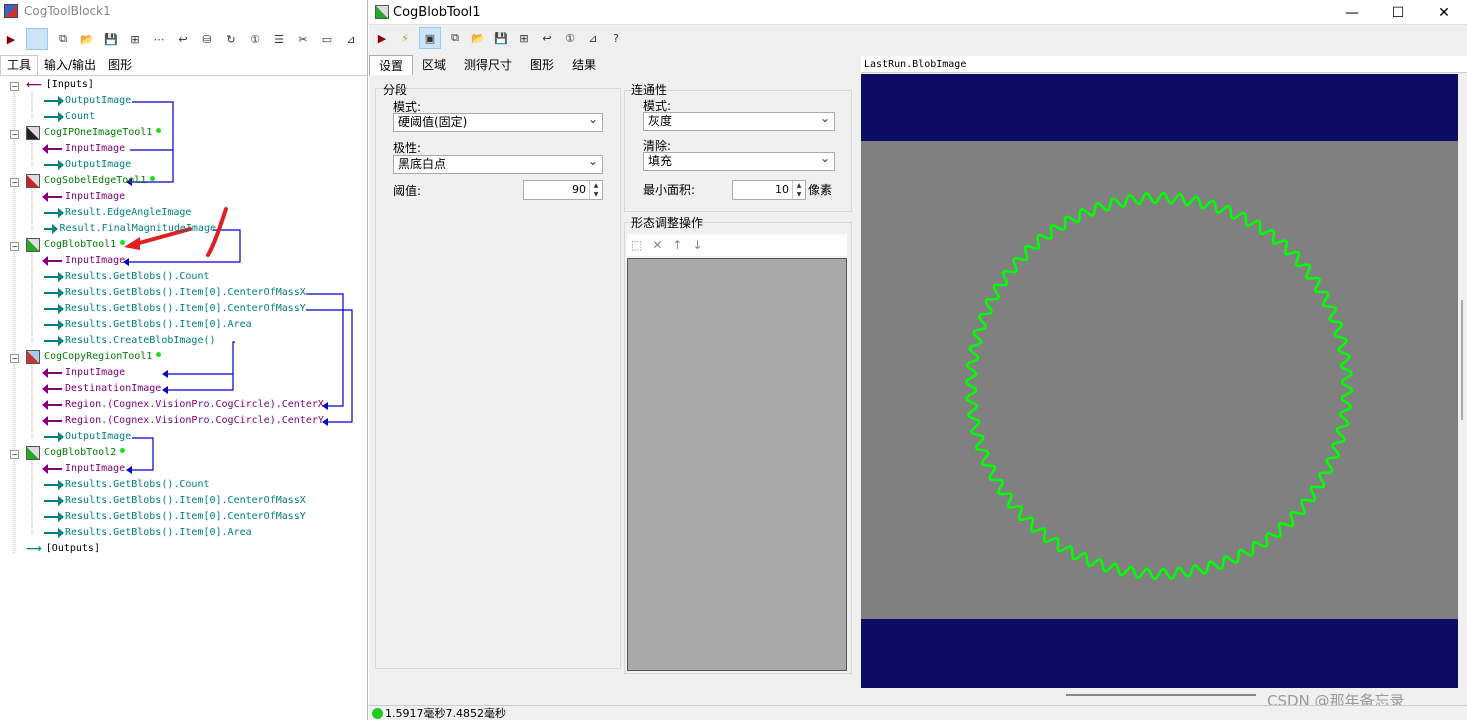 Image resolution: width=1467 pixels, height=721 pixels. I want to click on expander-inputs: −, so click(14, 86).